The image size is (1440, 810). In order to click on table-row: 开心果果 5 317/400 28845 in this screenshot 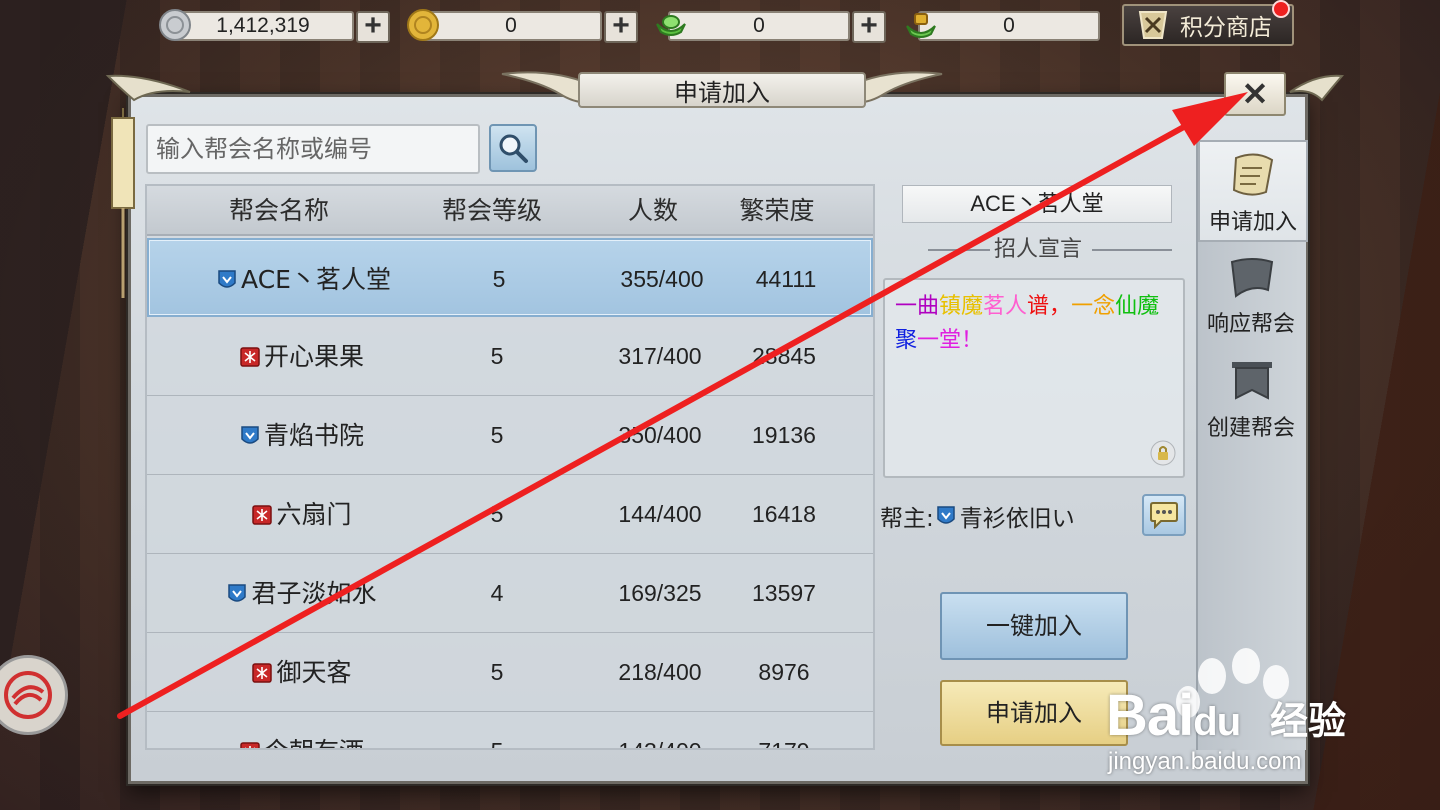, I will do `click(510, 356)`.